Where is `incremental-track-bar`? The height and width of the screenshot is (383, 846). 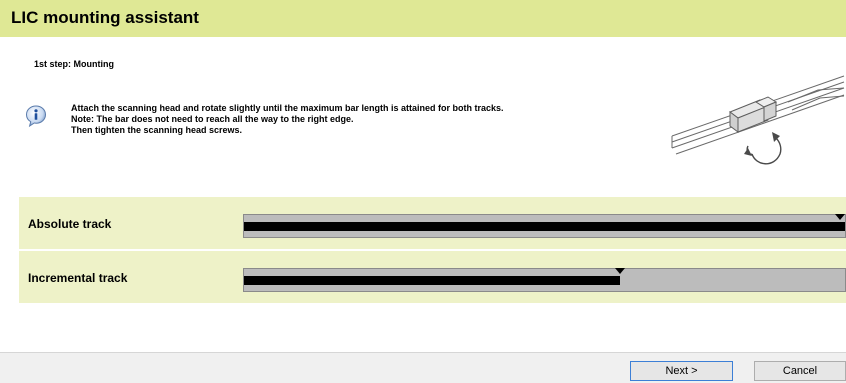 incremental-track-bar is located at coordinates (544, 280).